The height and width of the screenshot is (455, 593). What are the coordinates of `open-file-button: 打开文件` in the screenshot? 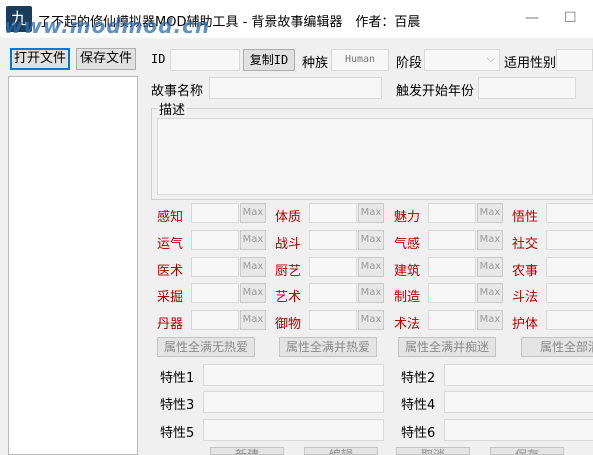 It's located at (40, 59).